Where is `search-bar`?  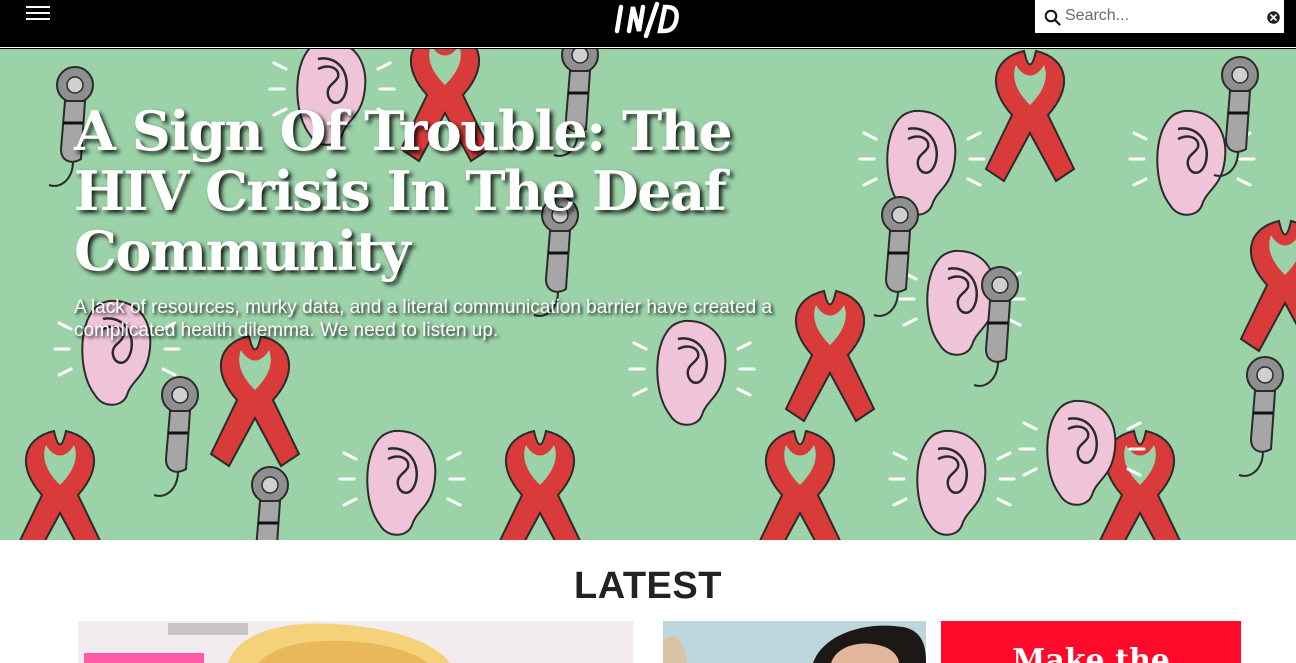 search-bar is located at coordinates (1159, 16).